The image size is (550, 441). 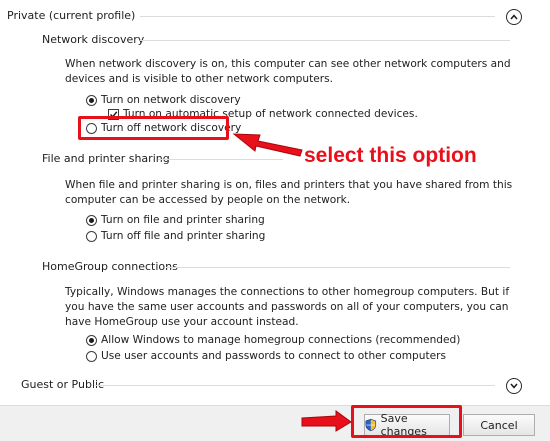 I want to click on annotation-arrows, so click(x=292, y=282).